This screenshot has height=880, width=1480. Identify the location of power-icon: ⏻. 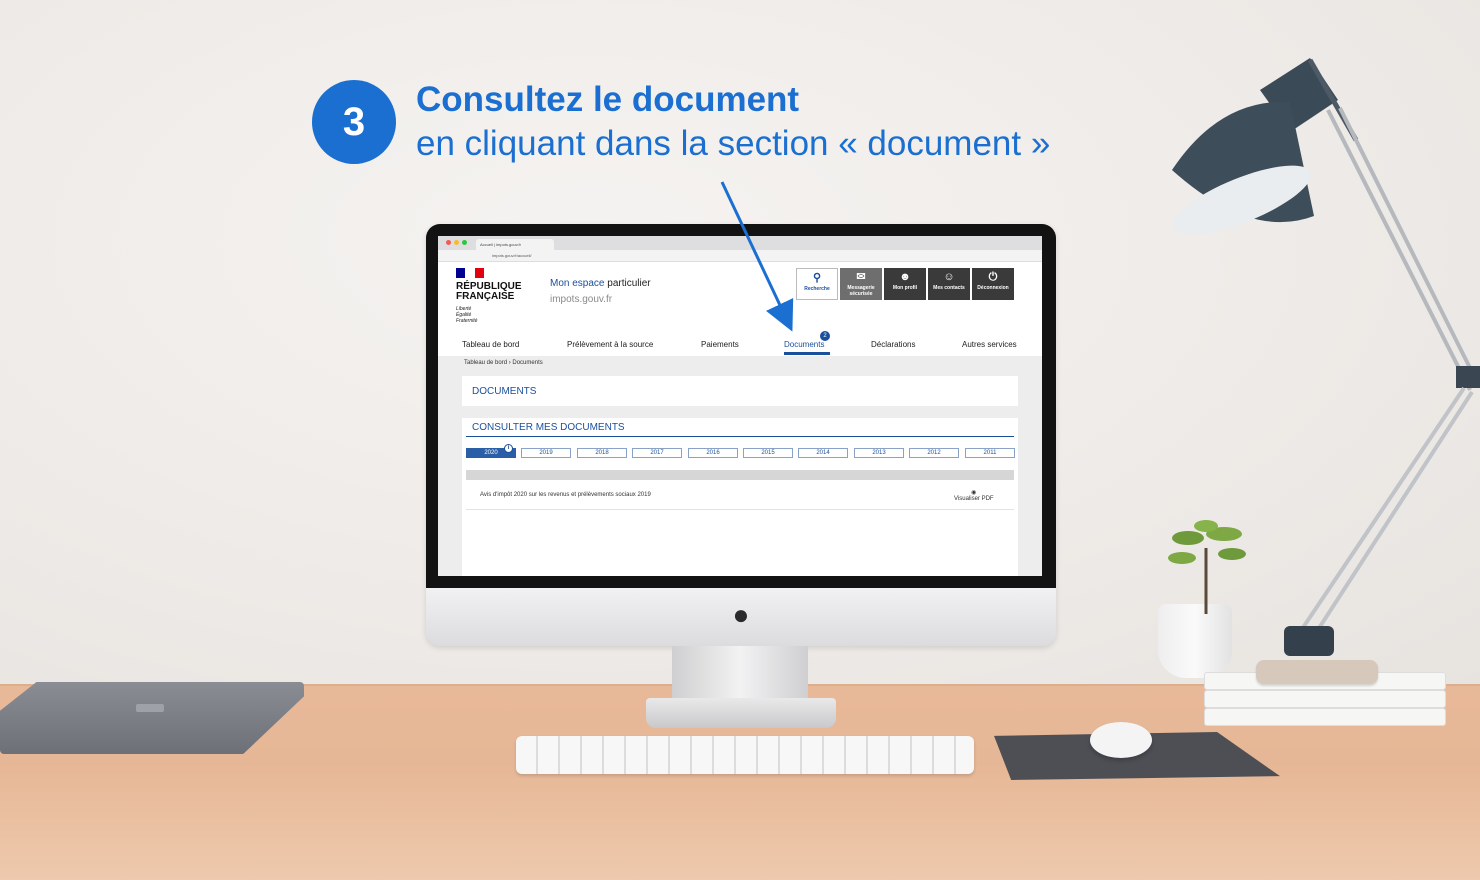
(993, 277).